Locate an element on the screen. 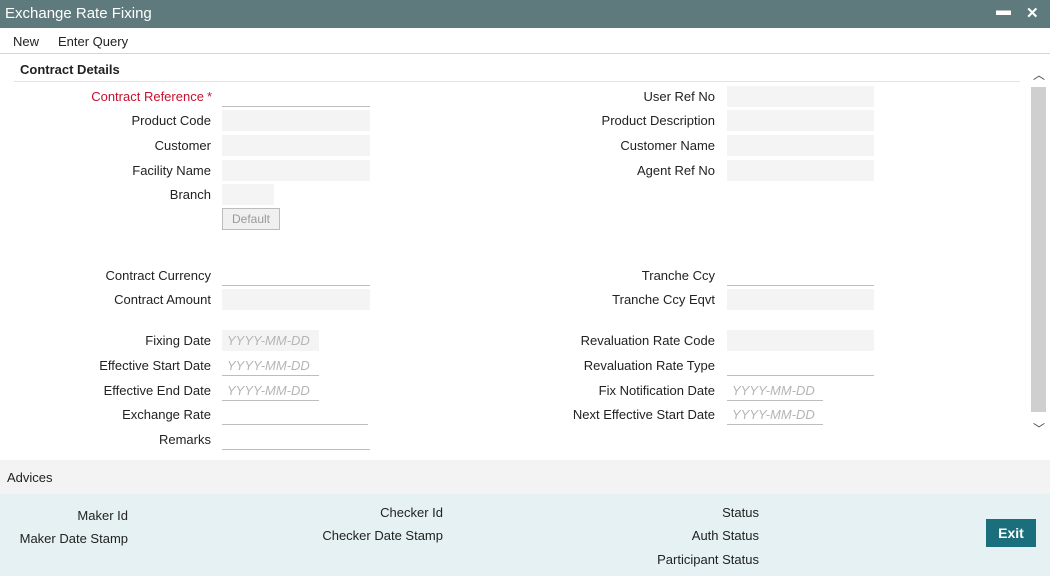 This screenshot has height=576, width=1050. facility-name-field is located at coordinates (296, 170).